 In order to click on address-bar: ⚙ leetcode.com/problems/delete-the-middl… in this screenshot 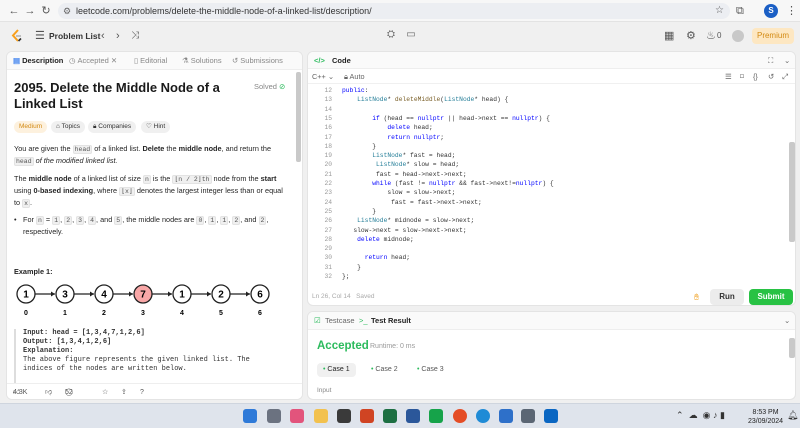, I will do `click(394, 11)`.